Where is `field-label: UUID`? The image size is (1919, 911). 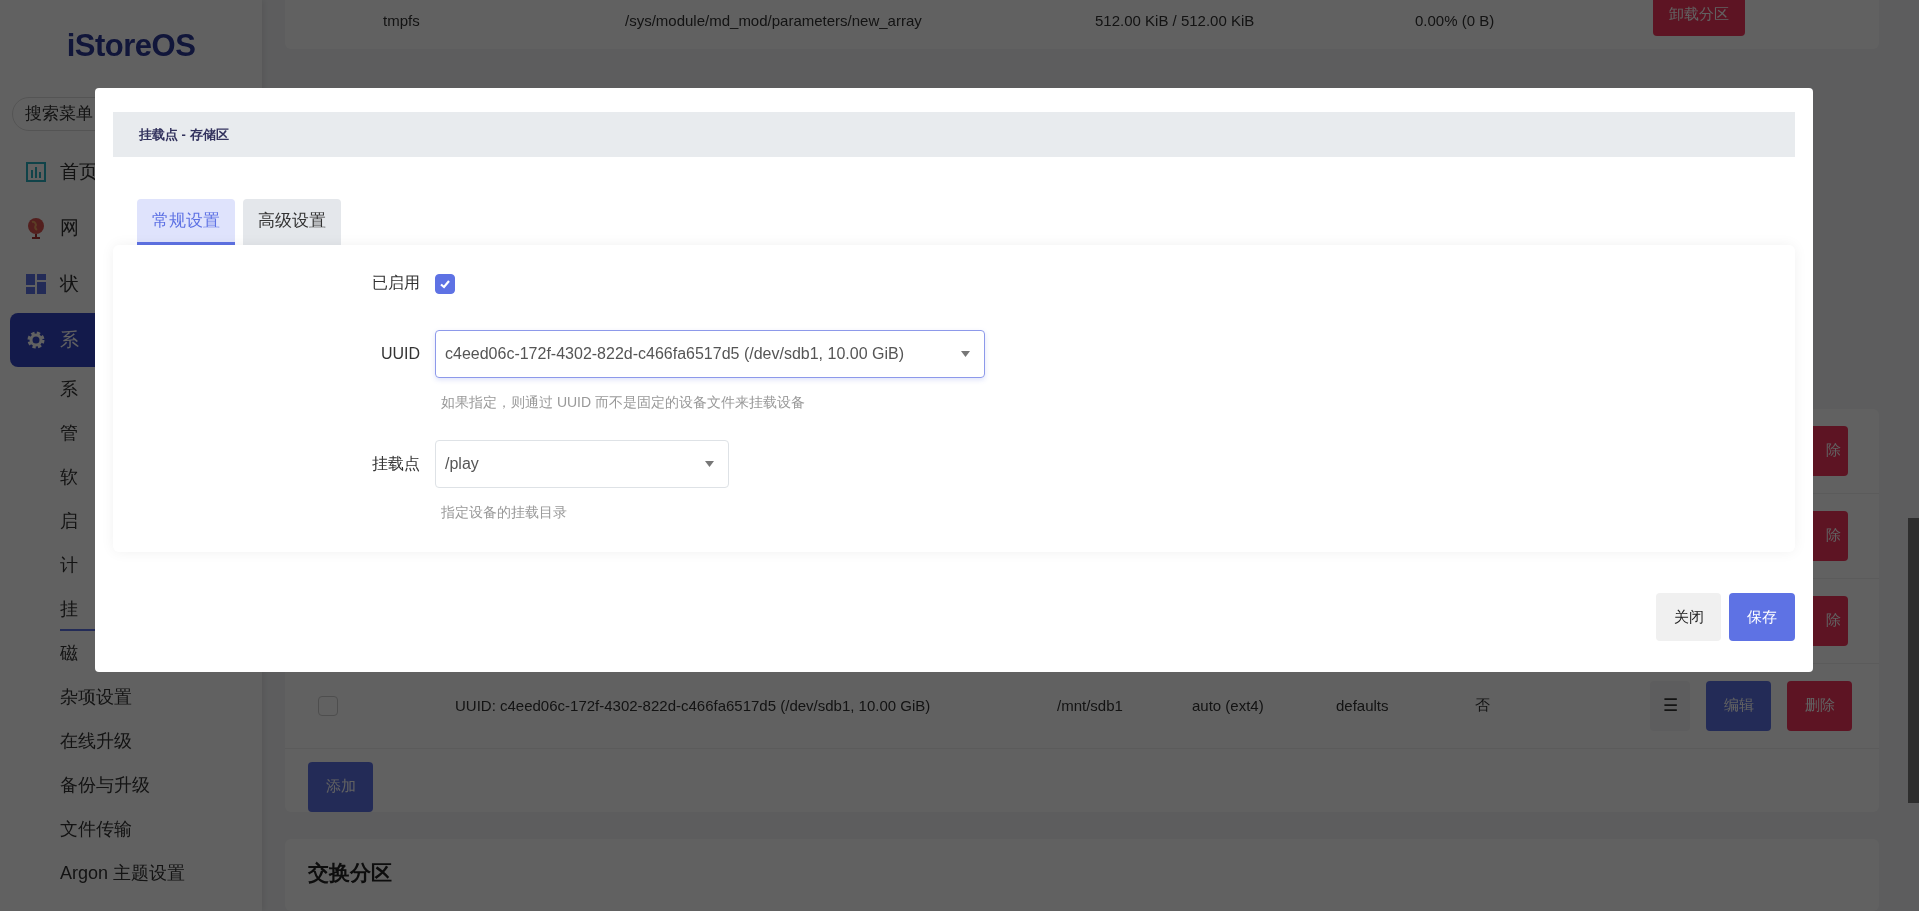
field-label: UUID is located at coordinates (399, 354).